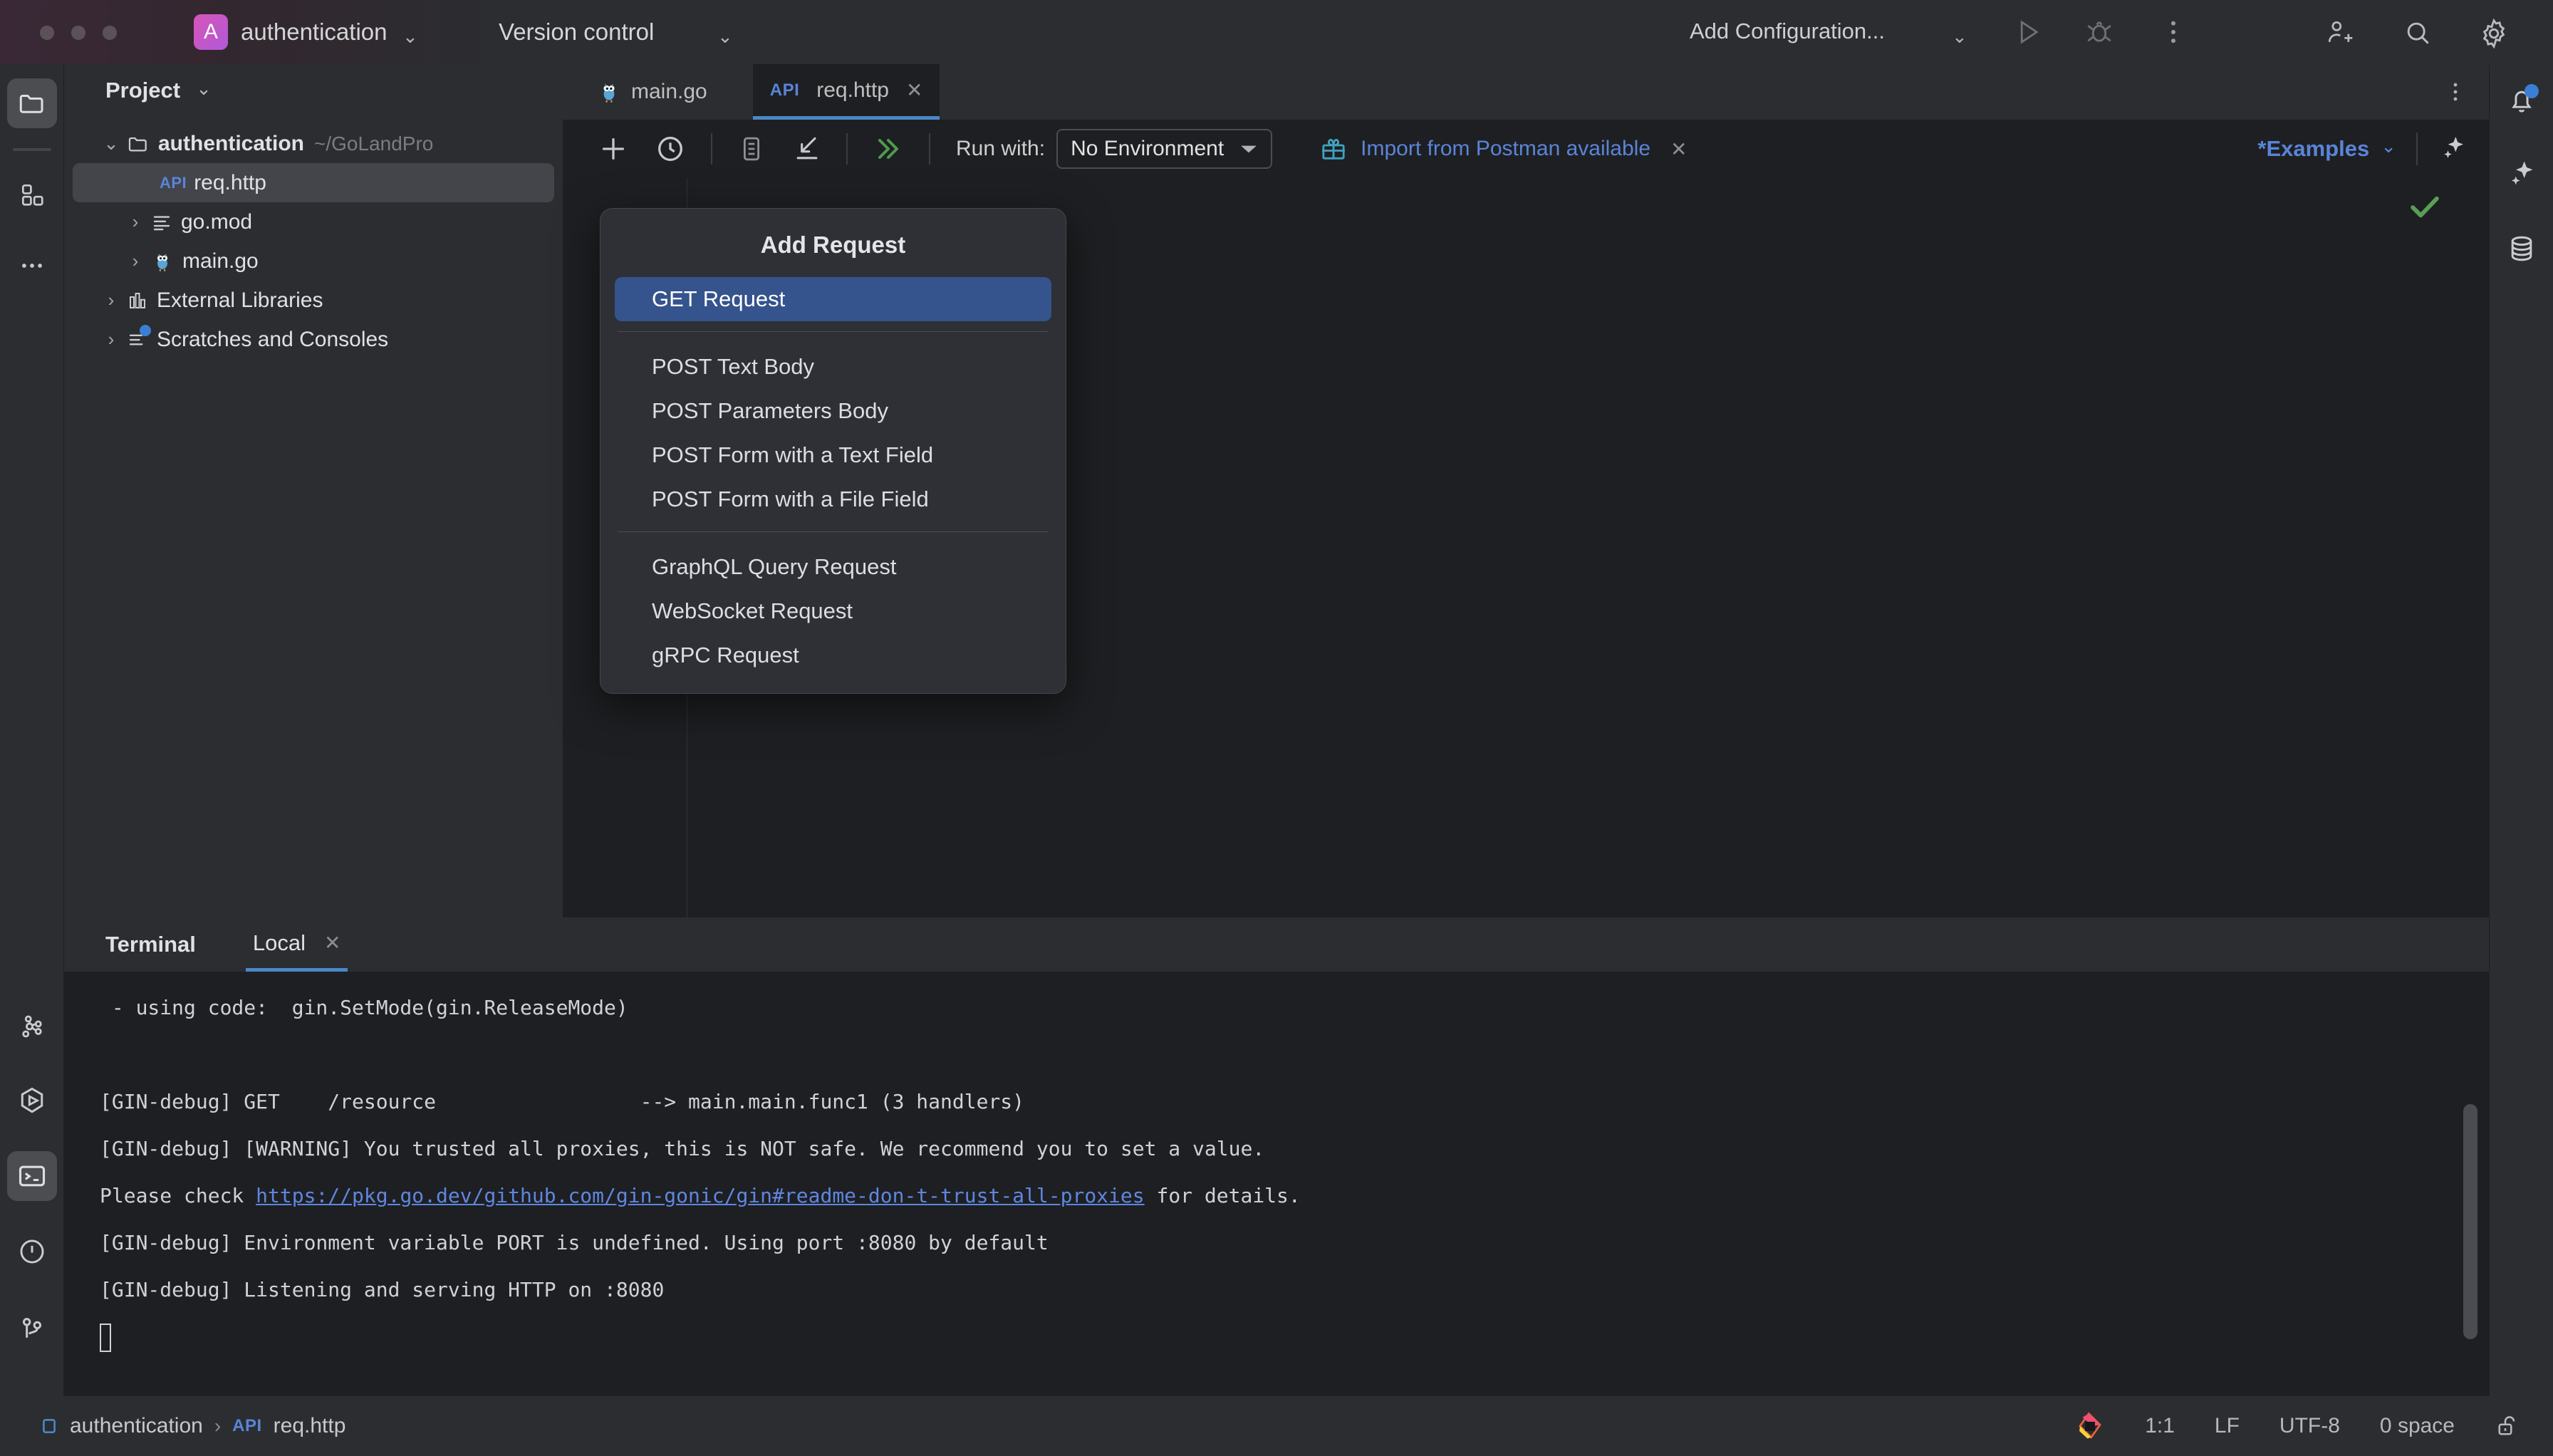  I want to click on menu-item-graphql-query-request: GraphQL Query Request, so click(833, 567).